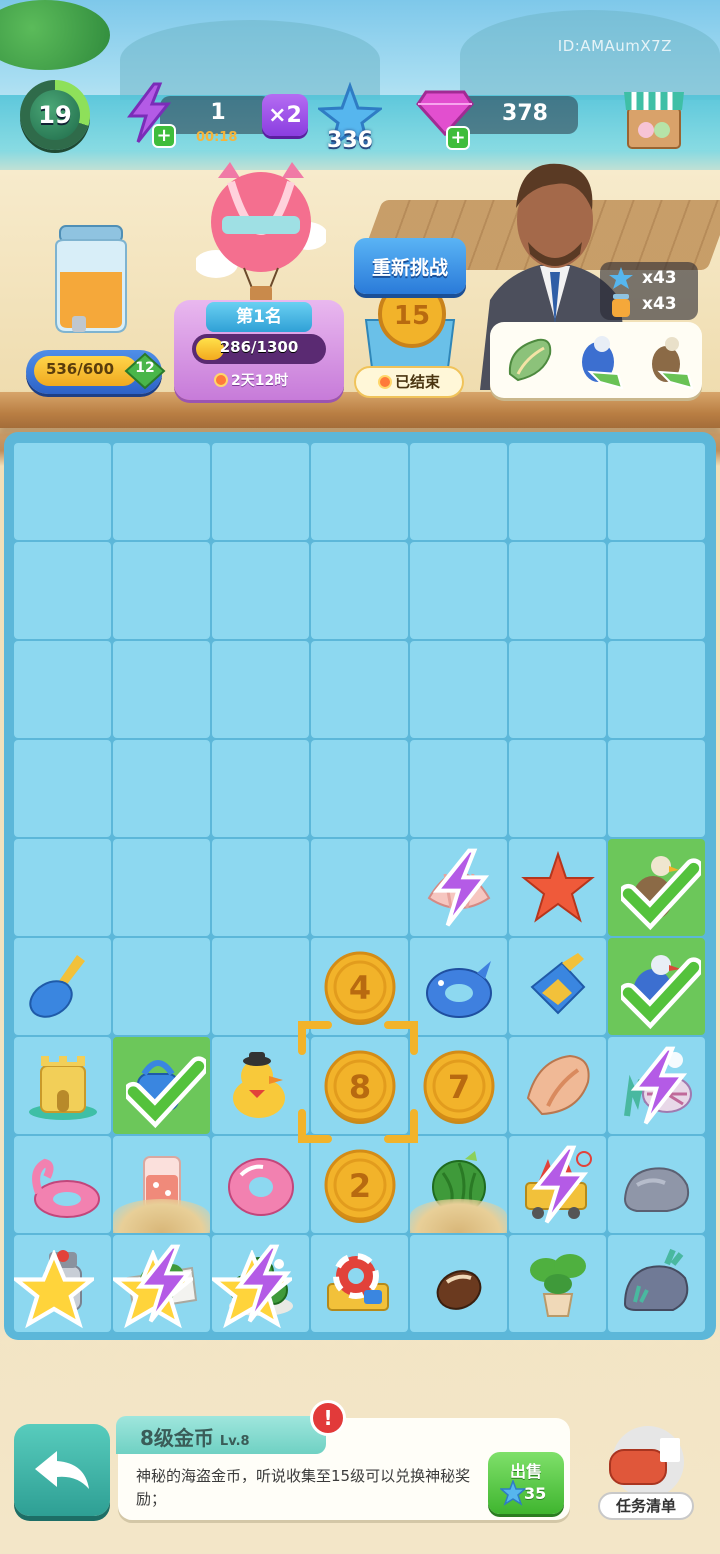  Describe the element at coordinates (358, 1082) in the screenshot. I see `selection-frame` at that location.